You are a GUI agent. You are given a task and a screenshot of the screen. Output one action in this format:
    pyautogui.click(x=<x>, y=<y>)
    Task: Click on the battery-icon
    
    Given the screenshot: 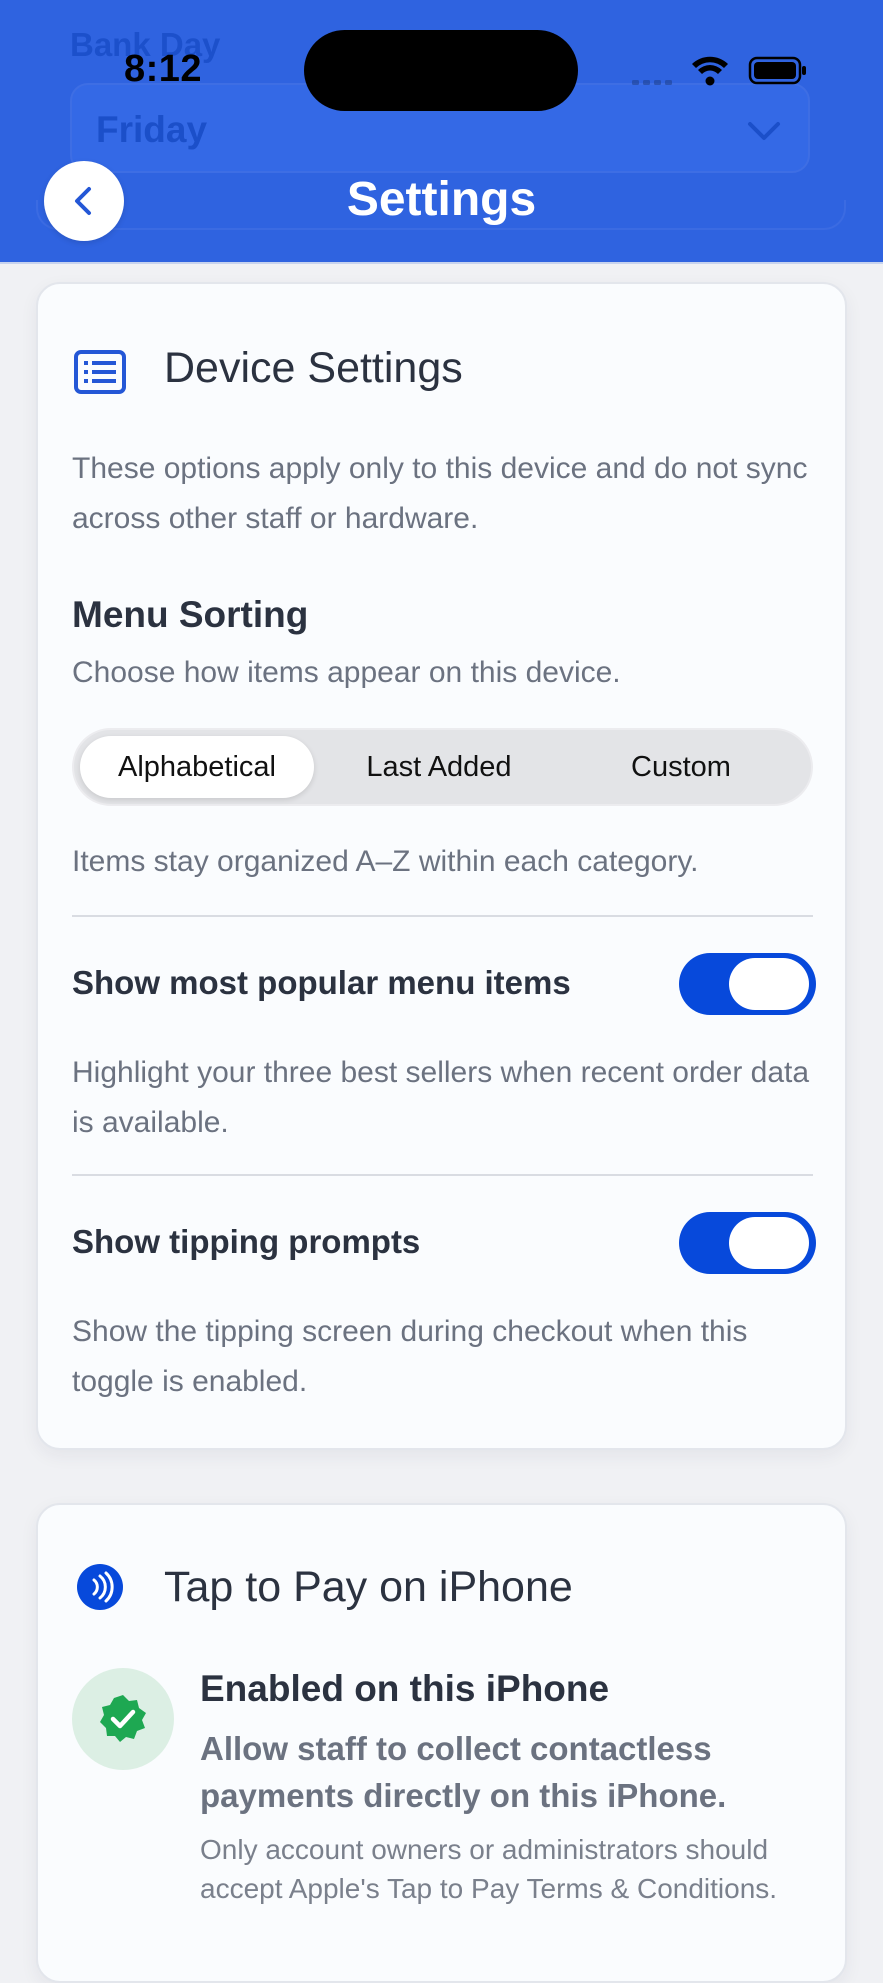 What is the action you would take?
    pyautogui.click(x=777, y=70)
    